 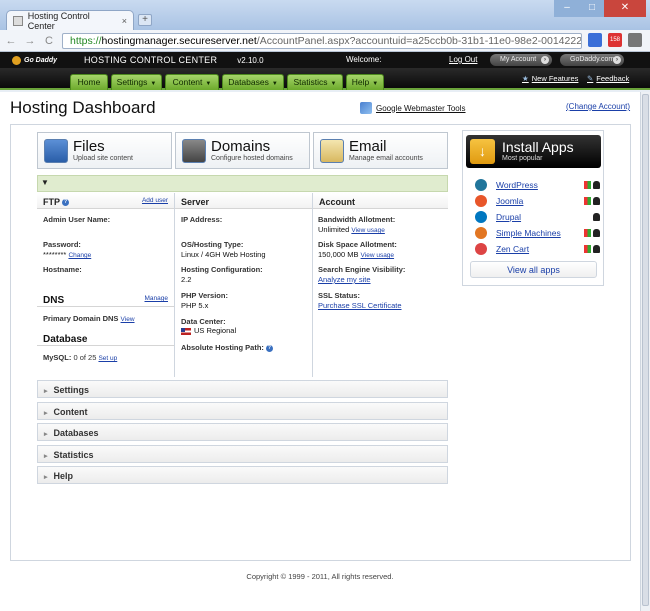 I want to click on godaddy-logo: Go Daddy, so click(x=38, y=60).